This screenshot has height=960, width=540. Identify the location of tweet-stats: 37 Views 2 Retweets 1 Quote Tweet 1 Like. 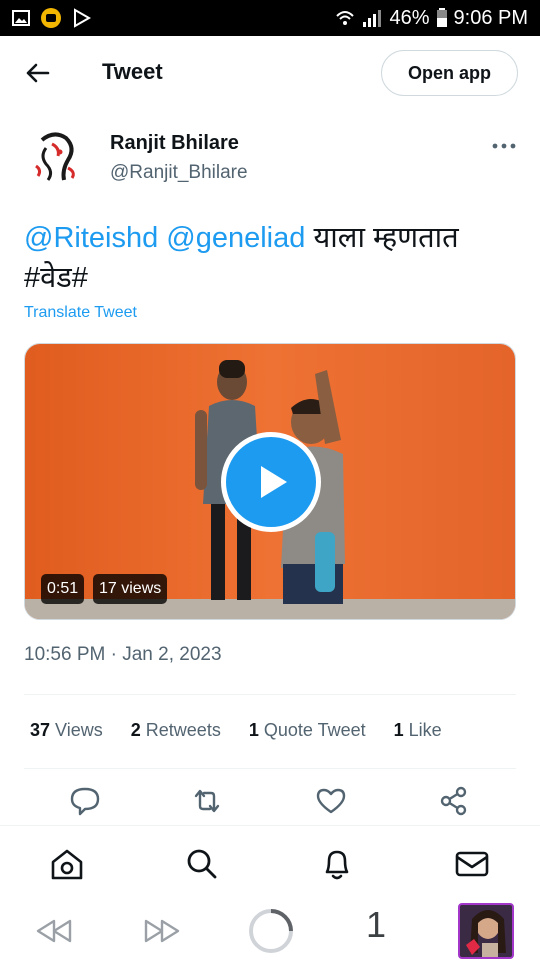
(236, 730).